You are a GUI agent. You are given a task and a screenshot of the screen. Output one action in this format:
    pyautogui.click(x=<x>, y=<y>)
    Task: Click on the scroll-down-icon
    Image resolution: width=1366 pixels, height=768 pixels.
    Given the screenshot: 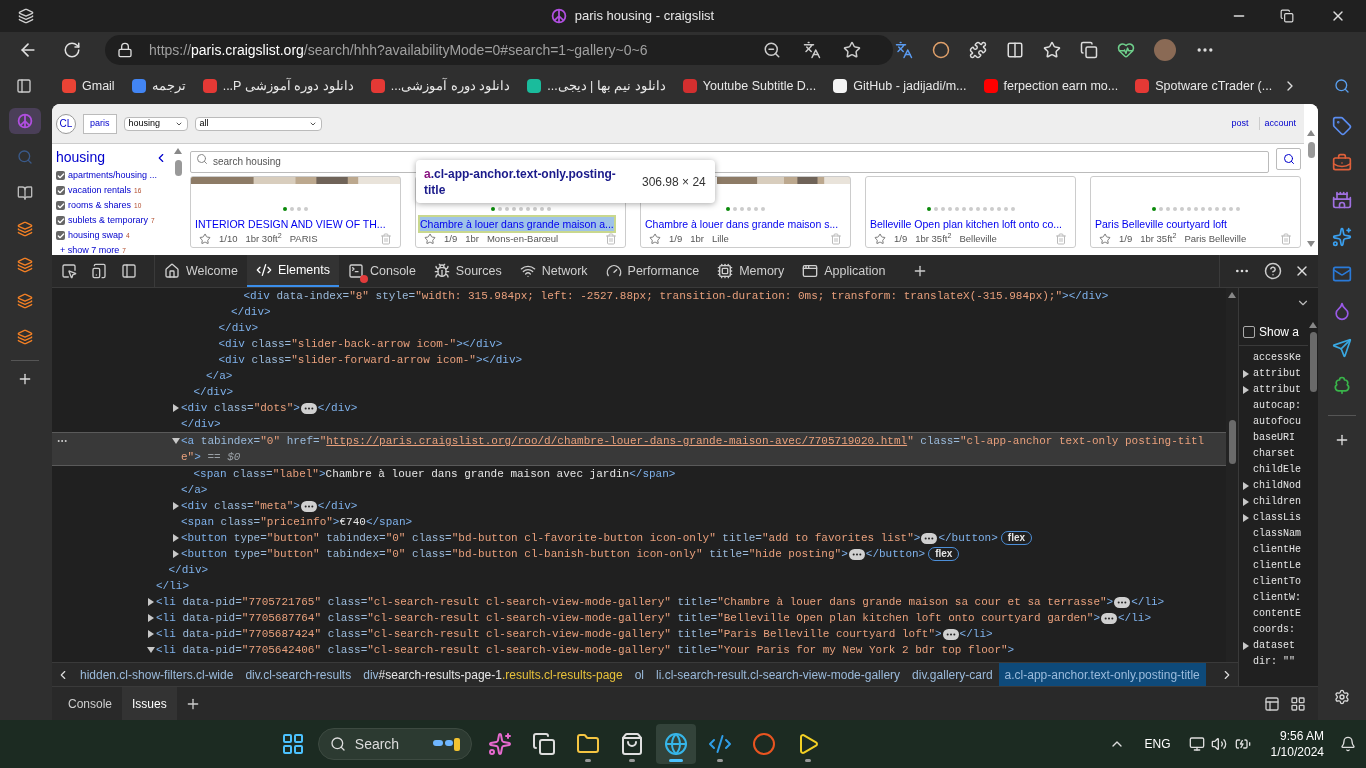 What is the action you would take?
    pyautogui.click(x=1311, y=244)
    